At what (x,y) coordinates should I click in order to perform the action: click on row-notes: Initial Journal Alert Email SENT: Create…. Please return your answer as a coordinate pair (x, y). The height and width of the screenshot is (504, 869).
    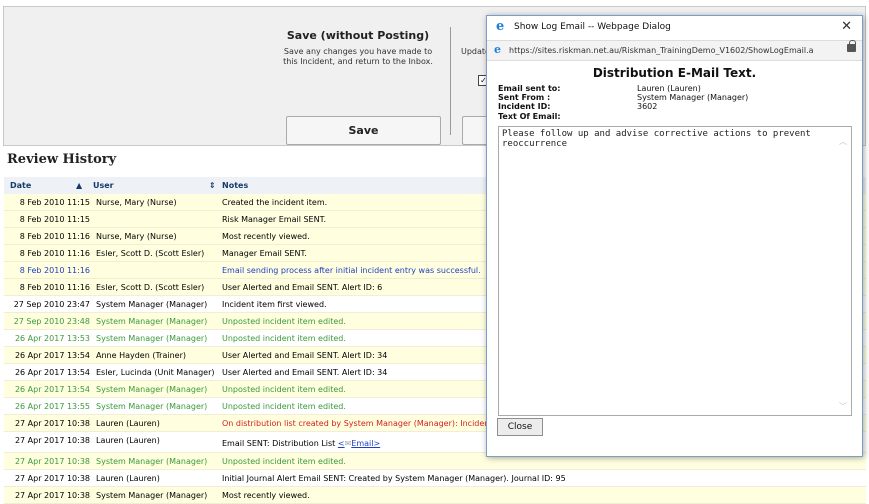
    Looking at the image, I should click on (394, 478).